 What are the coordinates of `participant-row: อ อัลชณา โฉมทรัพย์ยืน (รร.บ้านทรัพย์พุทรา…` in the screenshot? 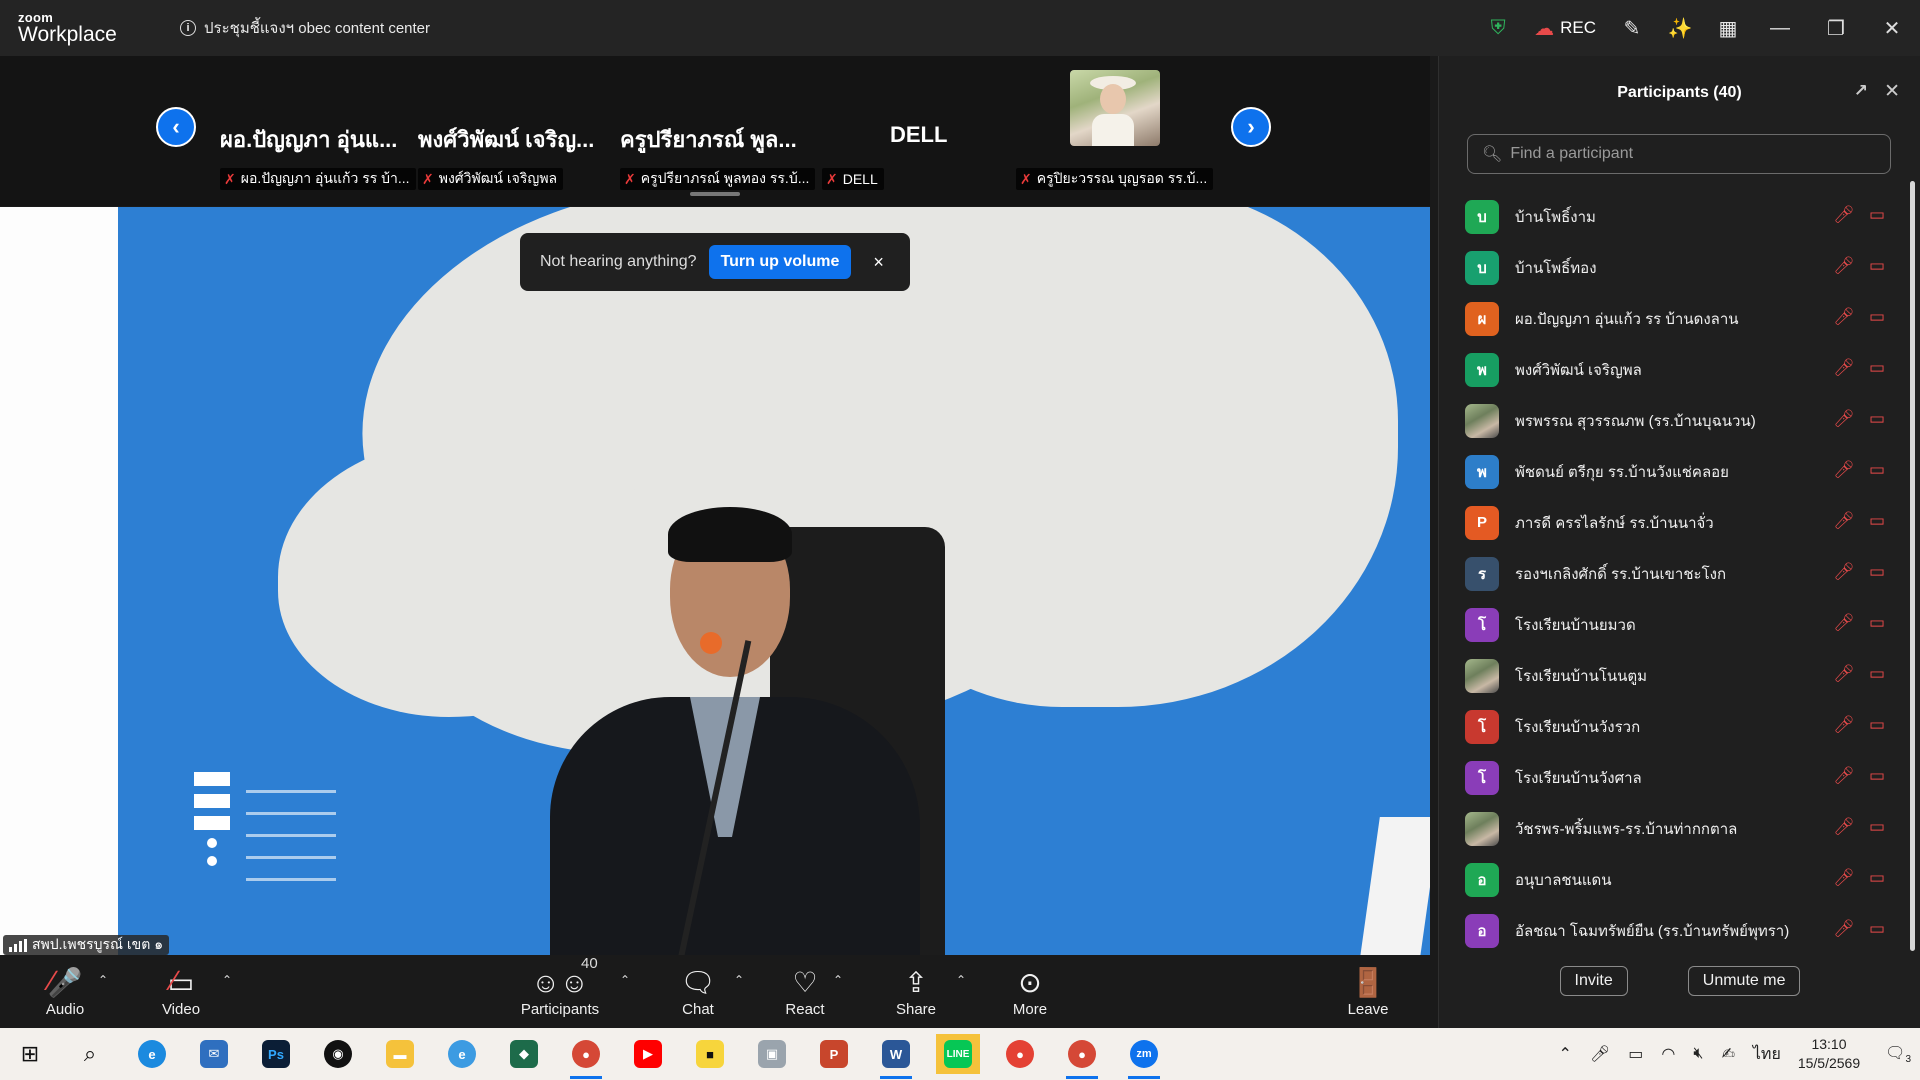 It's located at (1674, 930).